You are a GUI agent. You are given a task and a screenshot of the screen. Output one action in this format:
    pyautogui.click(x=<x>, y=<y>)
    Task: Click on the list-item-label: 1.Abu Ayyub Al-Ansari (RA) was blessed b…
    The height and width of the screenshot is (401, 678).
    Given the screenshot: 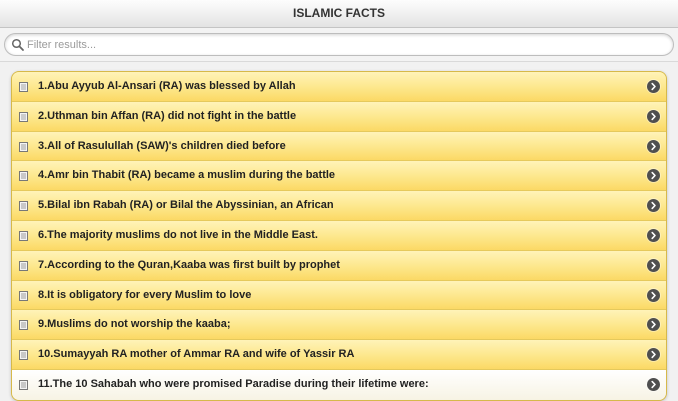 What is the action you would take?
    pyautogui.click(x=167, y=86)
    